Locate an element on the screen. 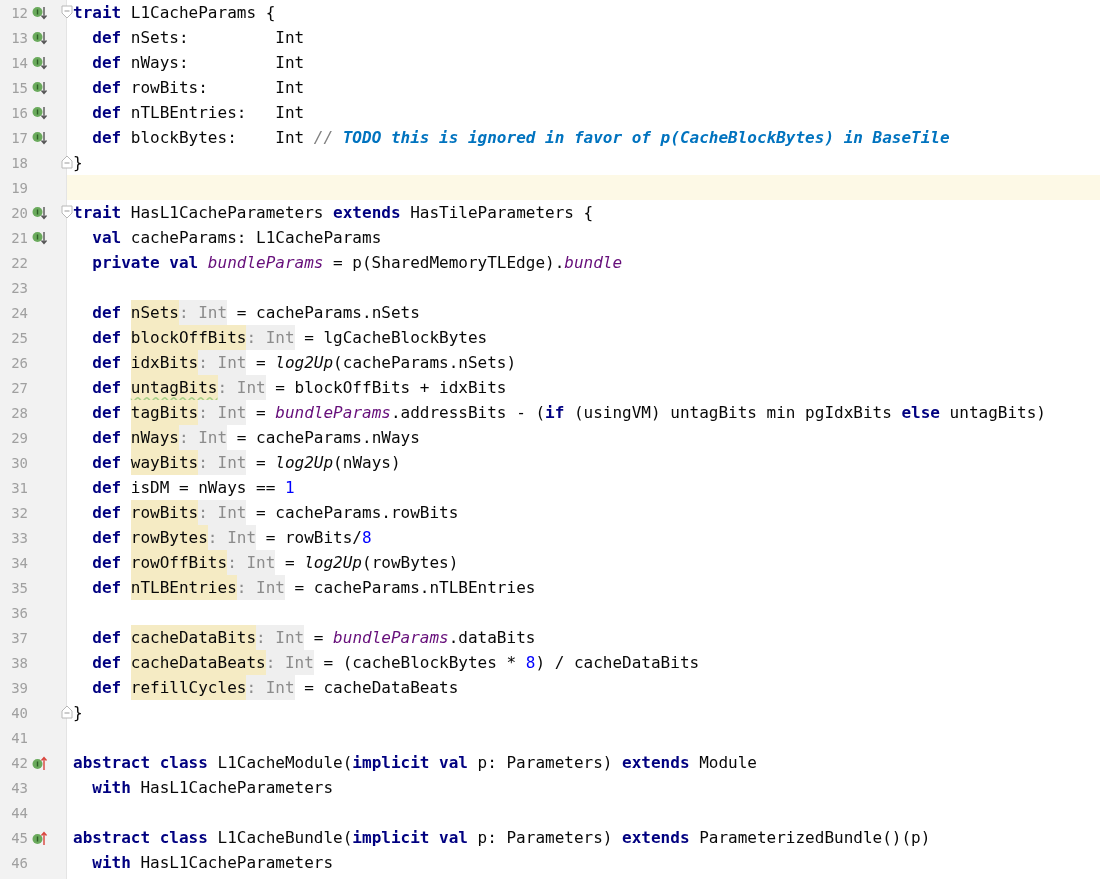 This screenshot has height=879, width=1100. line-number: 27 is located at coordinates (19, 387).